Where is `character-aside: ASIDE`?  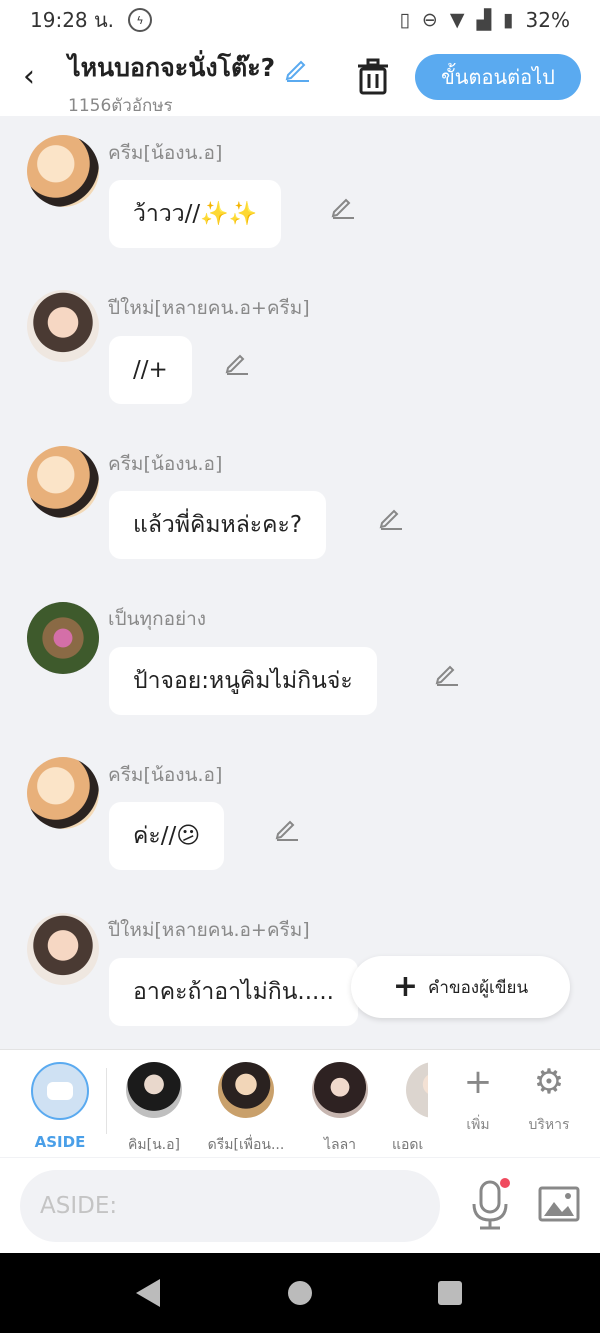
character-aside: ASIDE is located at coordinates (60, 1106).